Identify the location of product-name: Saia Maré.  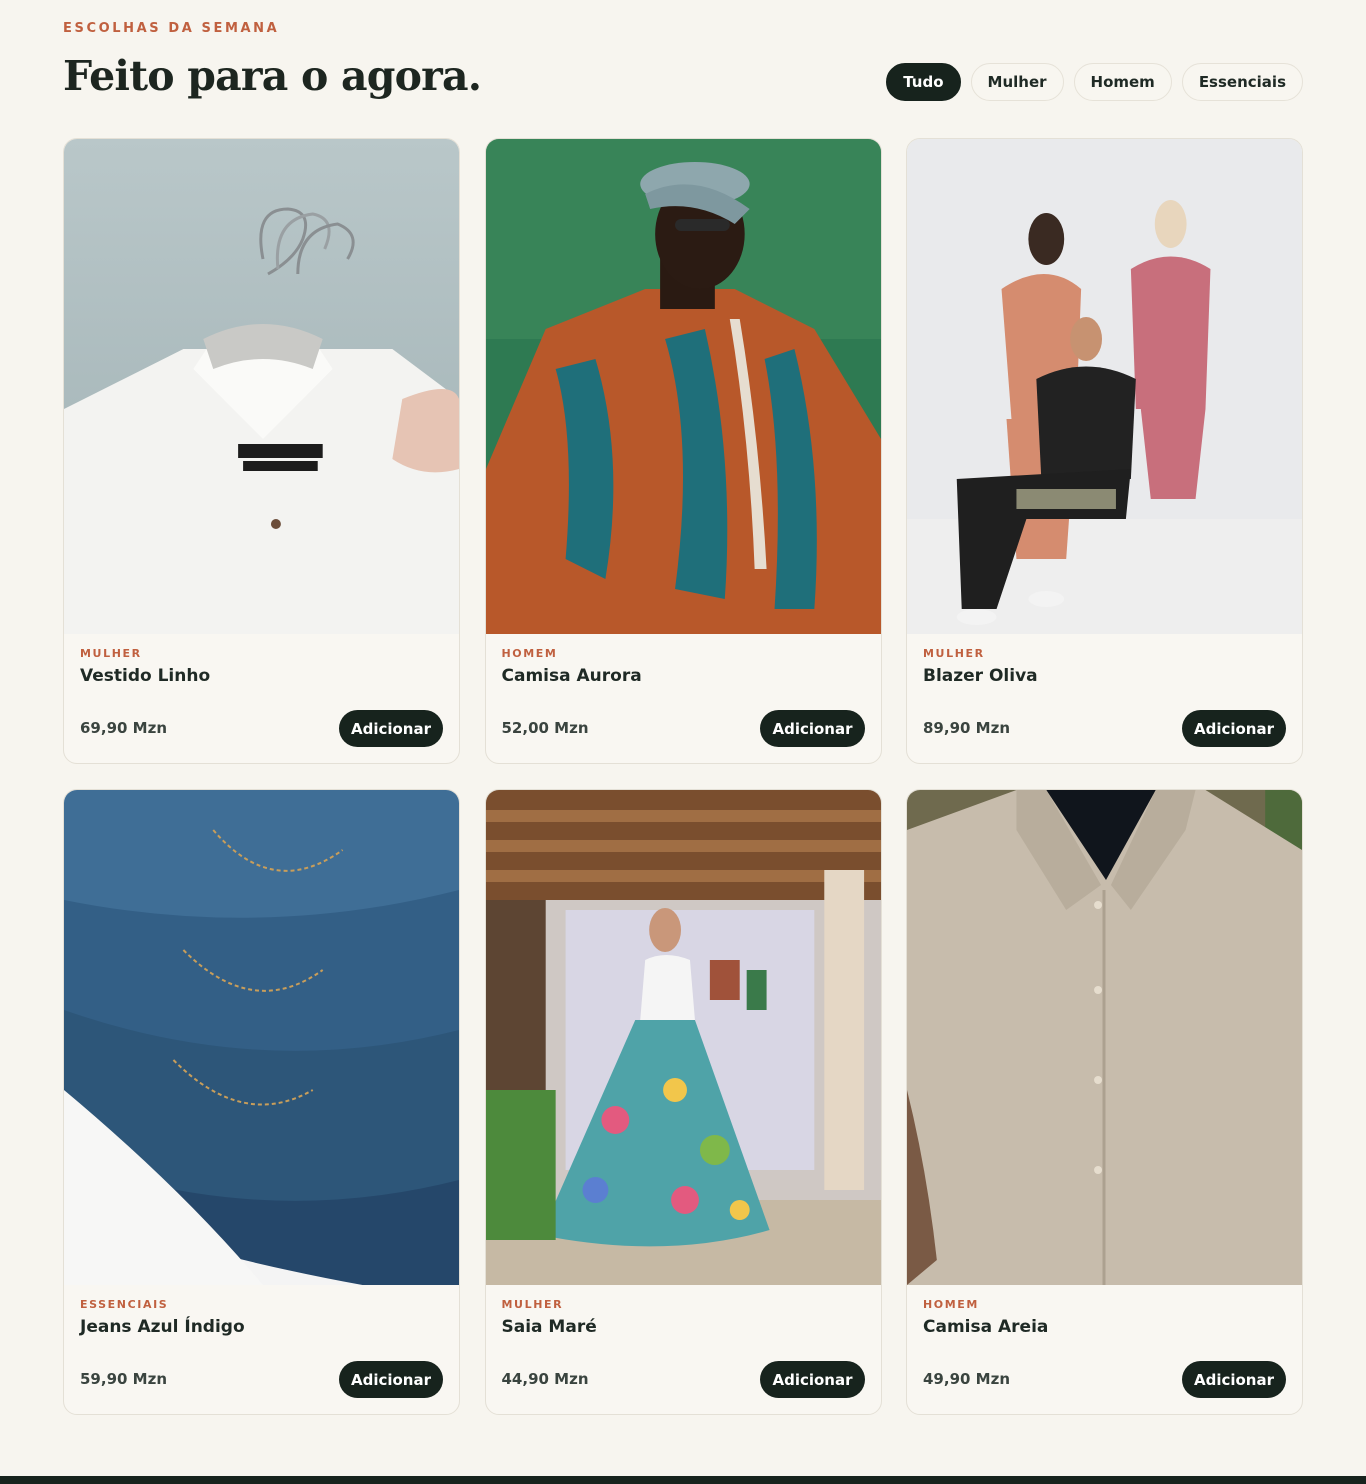
(683, 1327).